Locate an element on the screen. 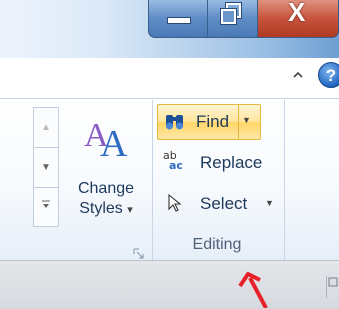 The height and width of the screenshot is (309, 339). styles-gallery-scroller: ▲ ▼ is located at coordinates (46, 167).